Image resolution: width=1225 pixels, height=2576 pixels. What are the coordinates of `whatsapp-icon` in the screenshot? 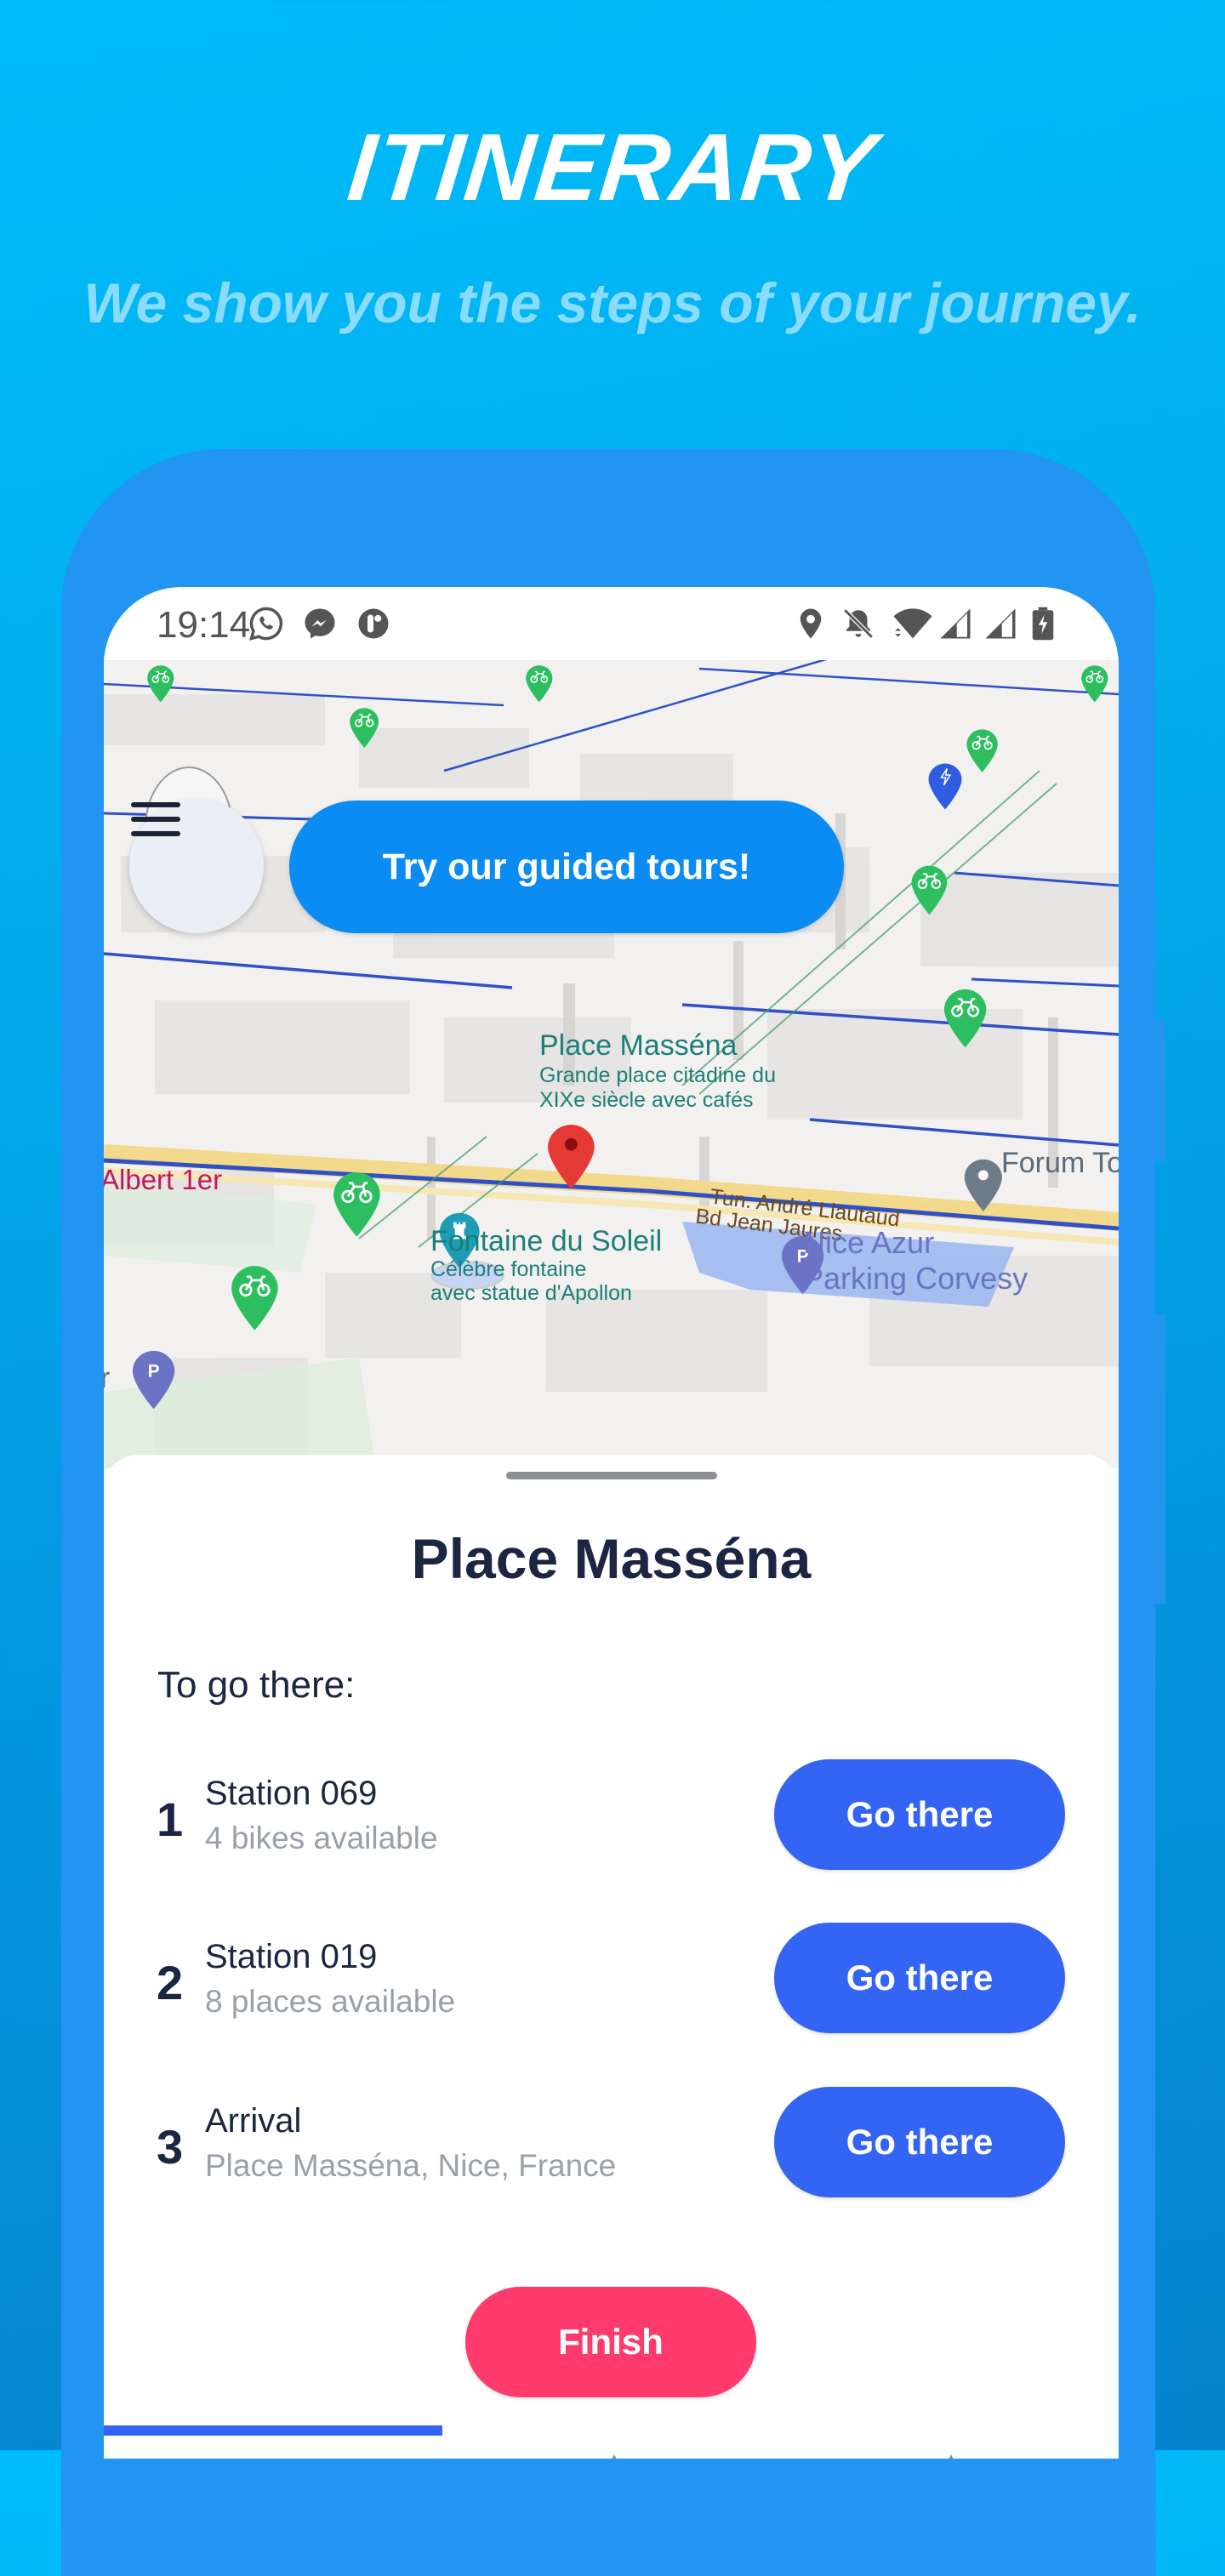 It's located at (265, 624).